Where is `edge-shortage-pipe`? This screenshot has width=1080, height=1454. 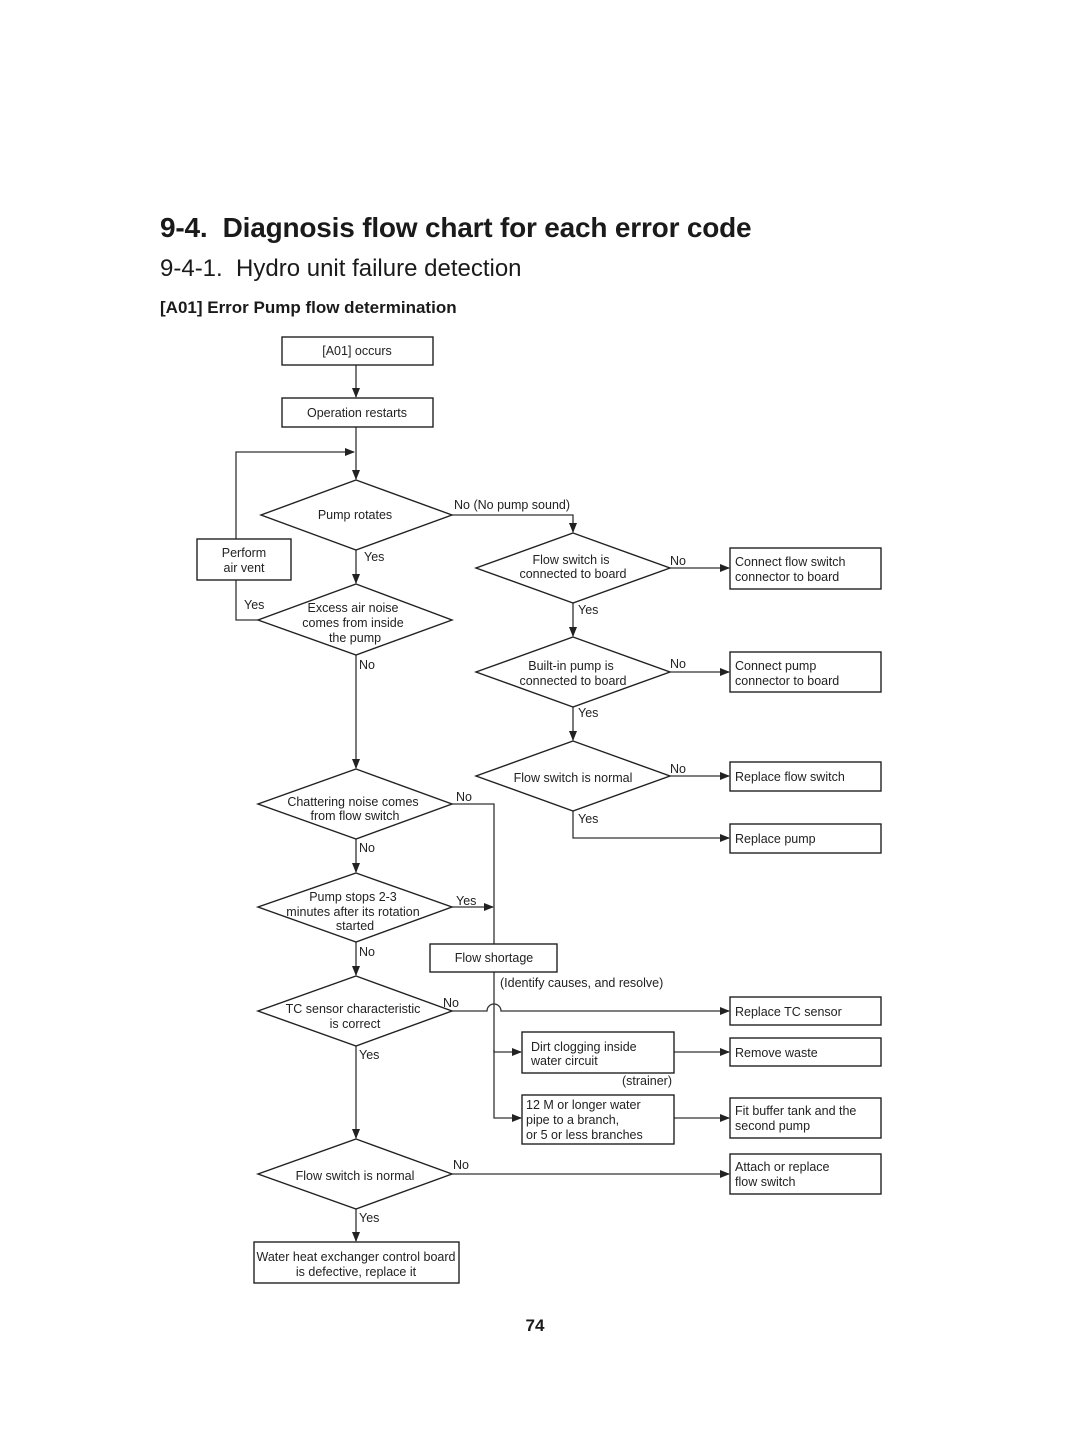
edge-shortage-pipe is located at coordinates (507, 1086).